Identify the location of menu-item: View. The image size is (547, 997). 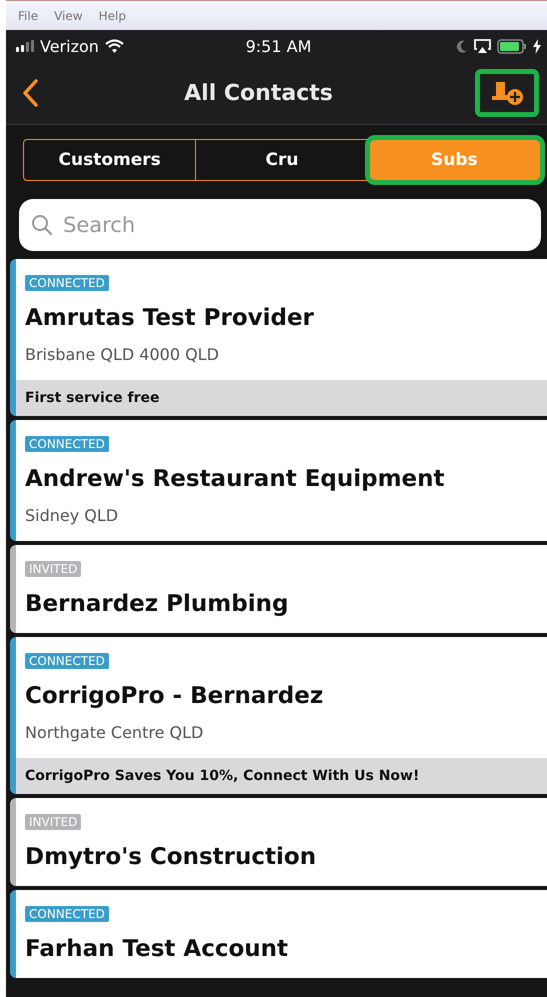
(68, 19).